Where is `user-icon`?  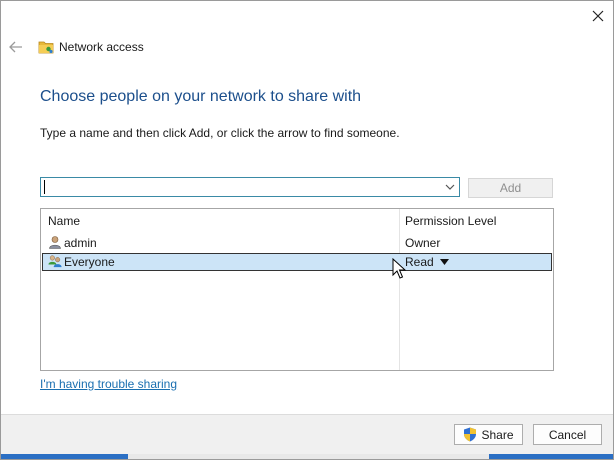 user-icon is located at coordinates (55, 242).